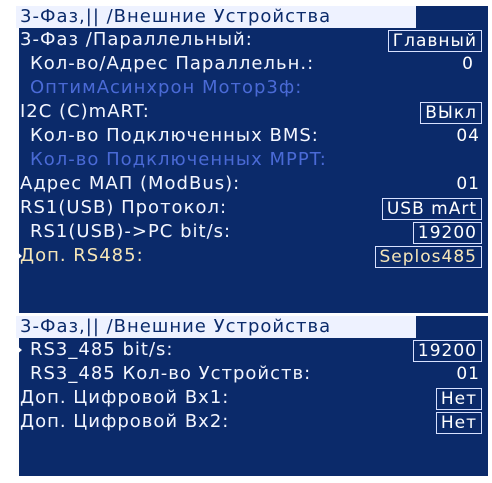 This screenshot has width=492, height=483. Describe the element at coordinates (252, 256) in the screenshot. I see `setting-row-extra-rs485: Доп. RS485: Seplos485` at that location.